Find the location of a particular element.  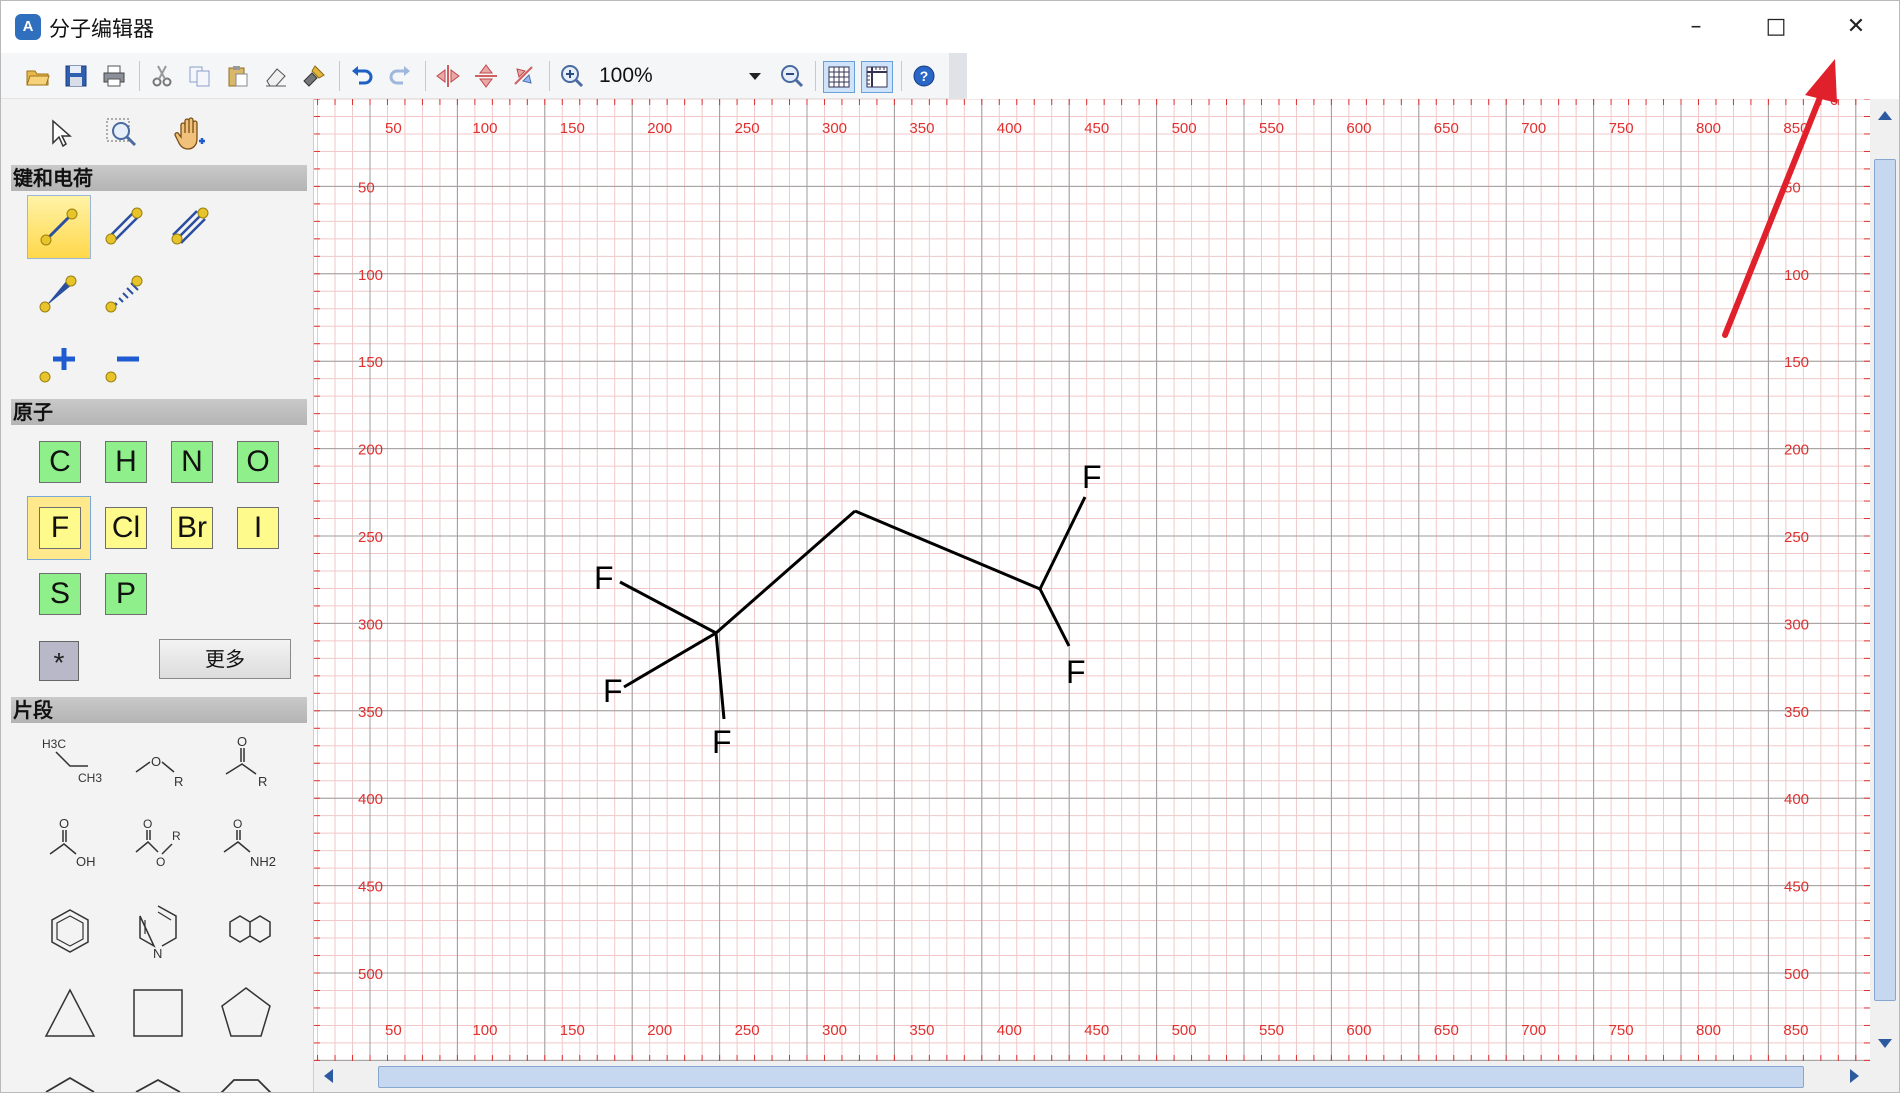

zoom-in-button is located at coordinates (572, 76).